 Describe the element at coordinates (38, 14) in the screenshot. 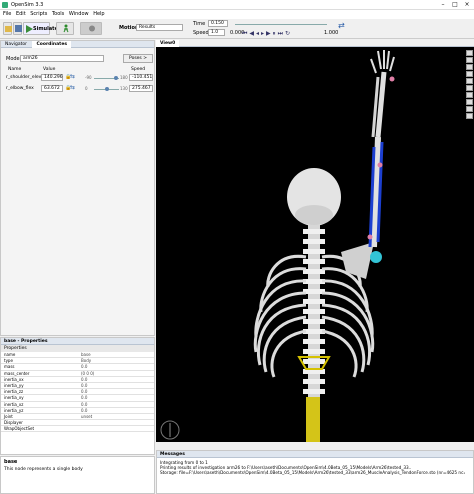

I see `menu-scripts: Scripts` at that location.